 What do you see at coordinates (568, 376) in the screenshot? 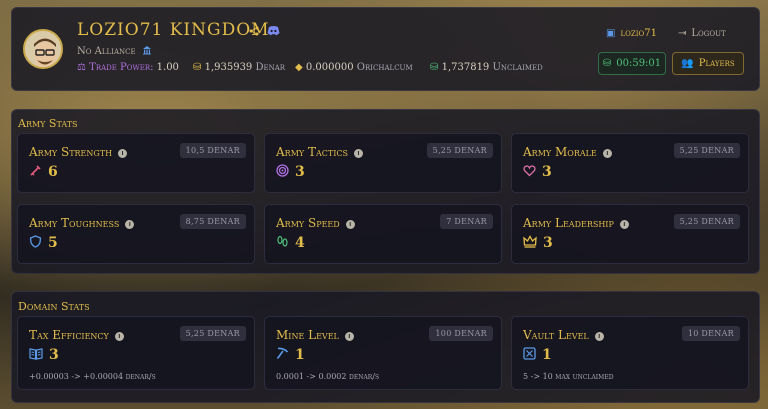
I see `rate-text: 5 -> 10 max unclaimed` at bounding box center [568, 376].